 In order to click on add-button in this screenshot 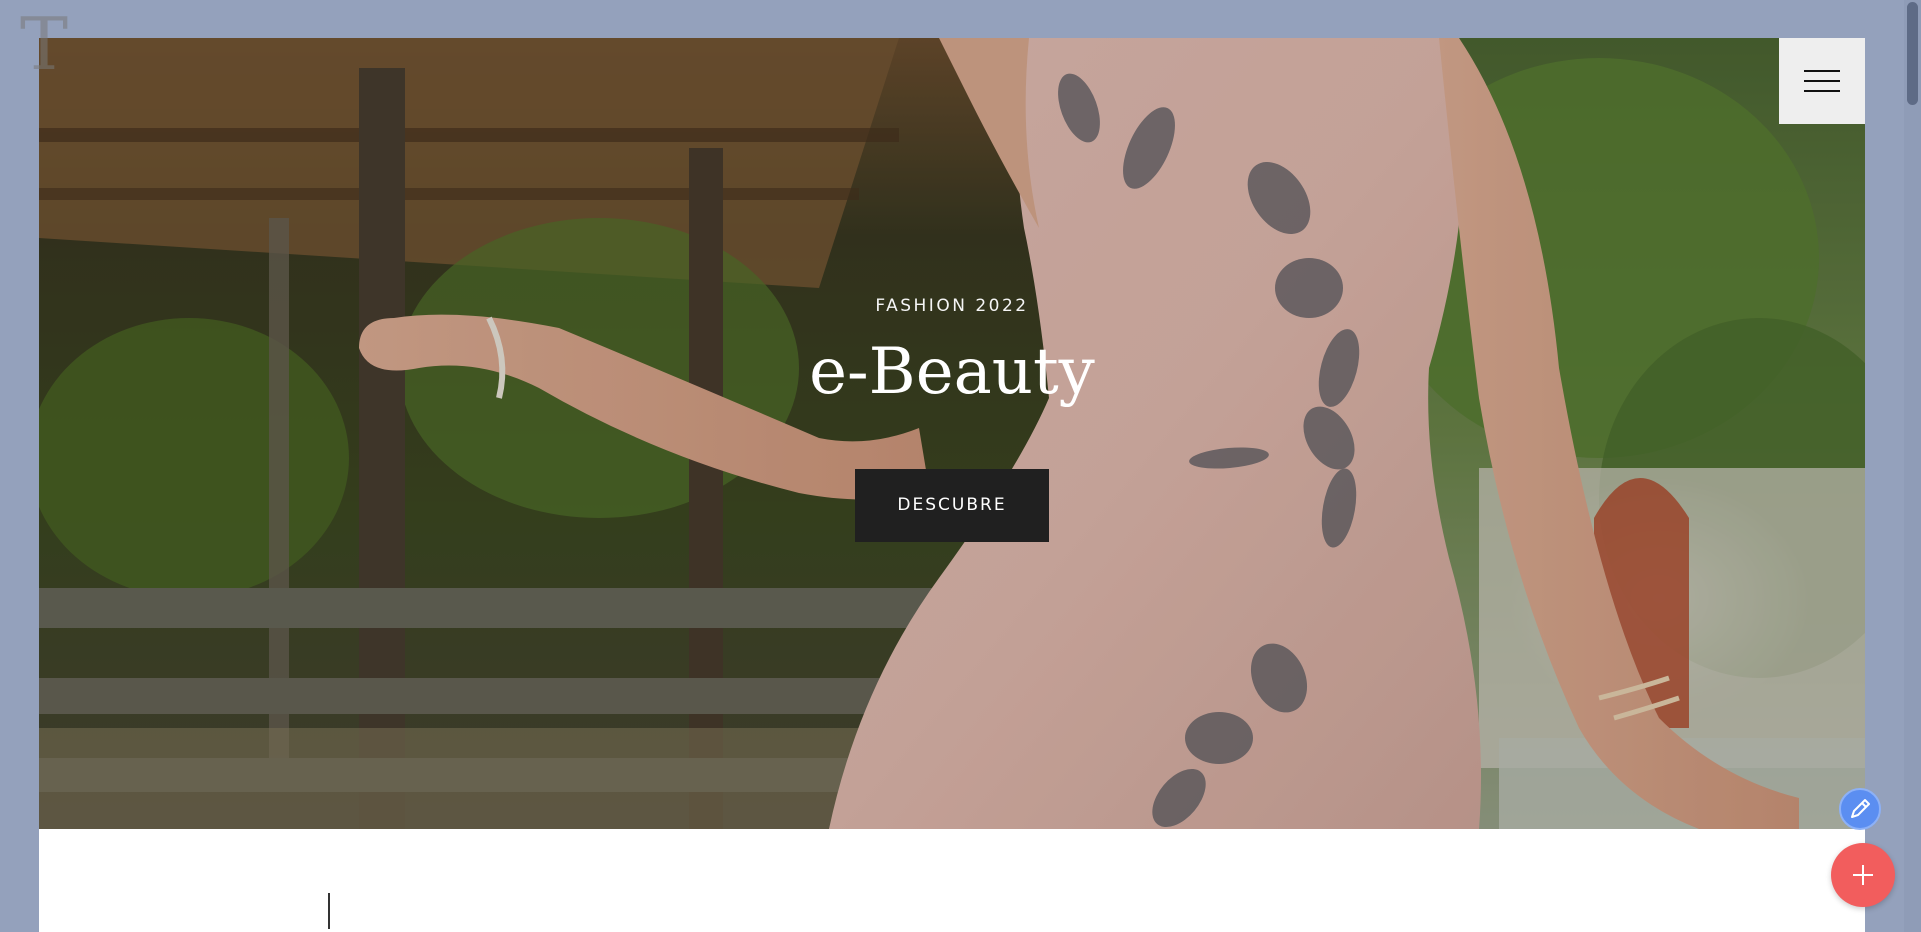, I will do `click(1863, 875)`.